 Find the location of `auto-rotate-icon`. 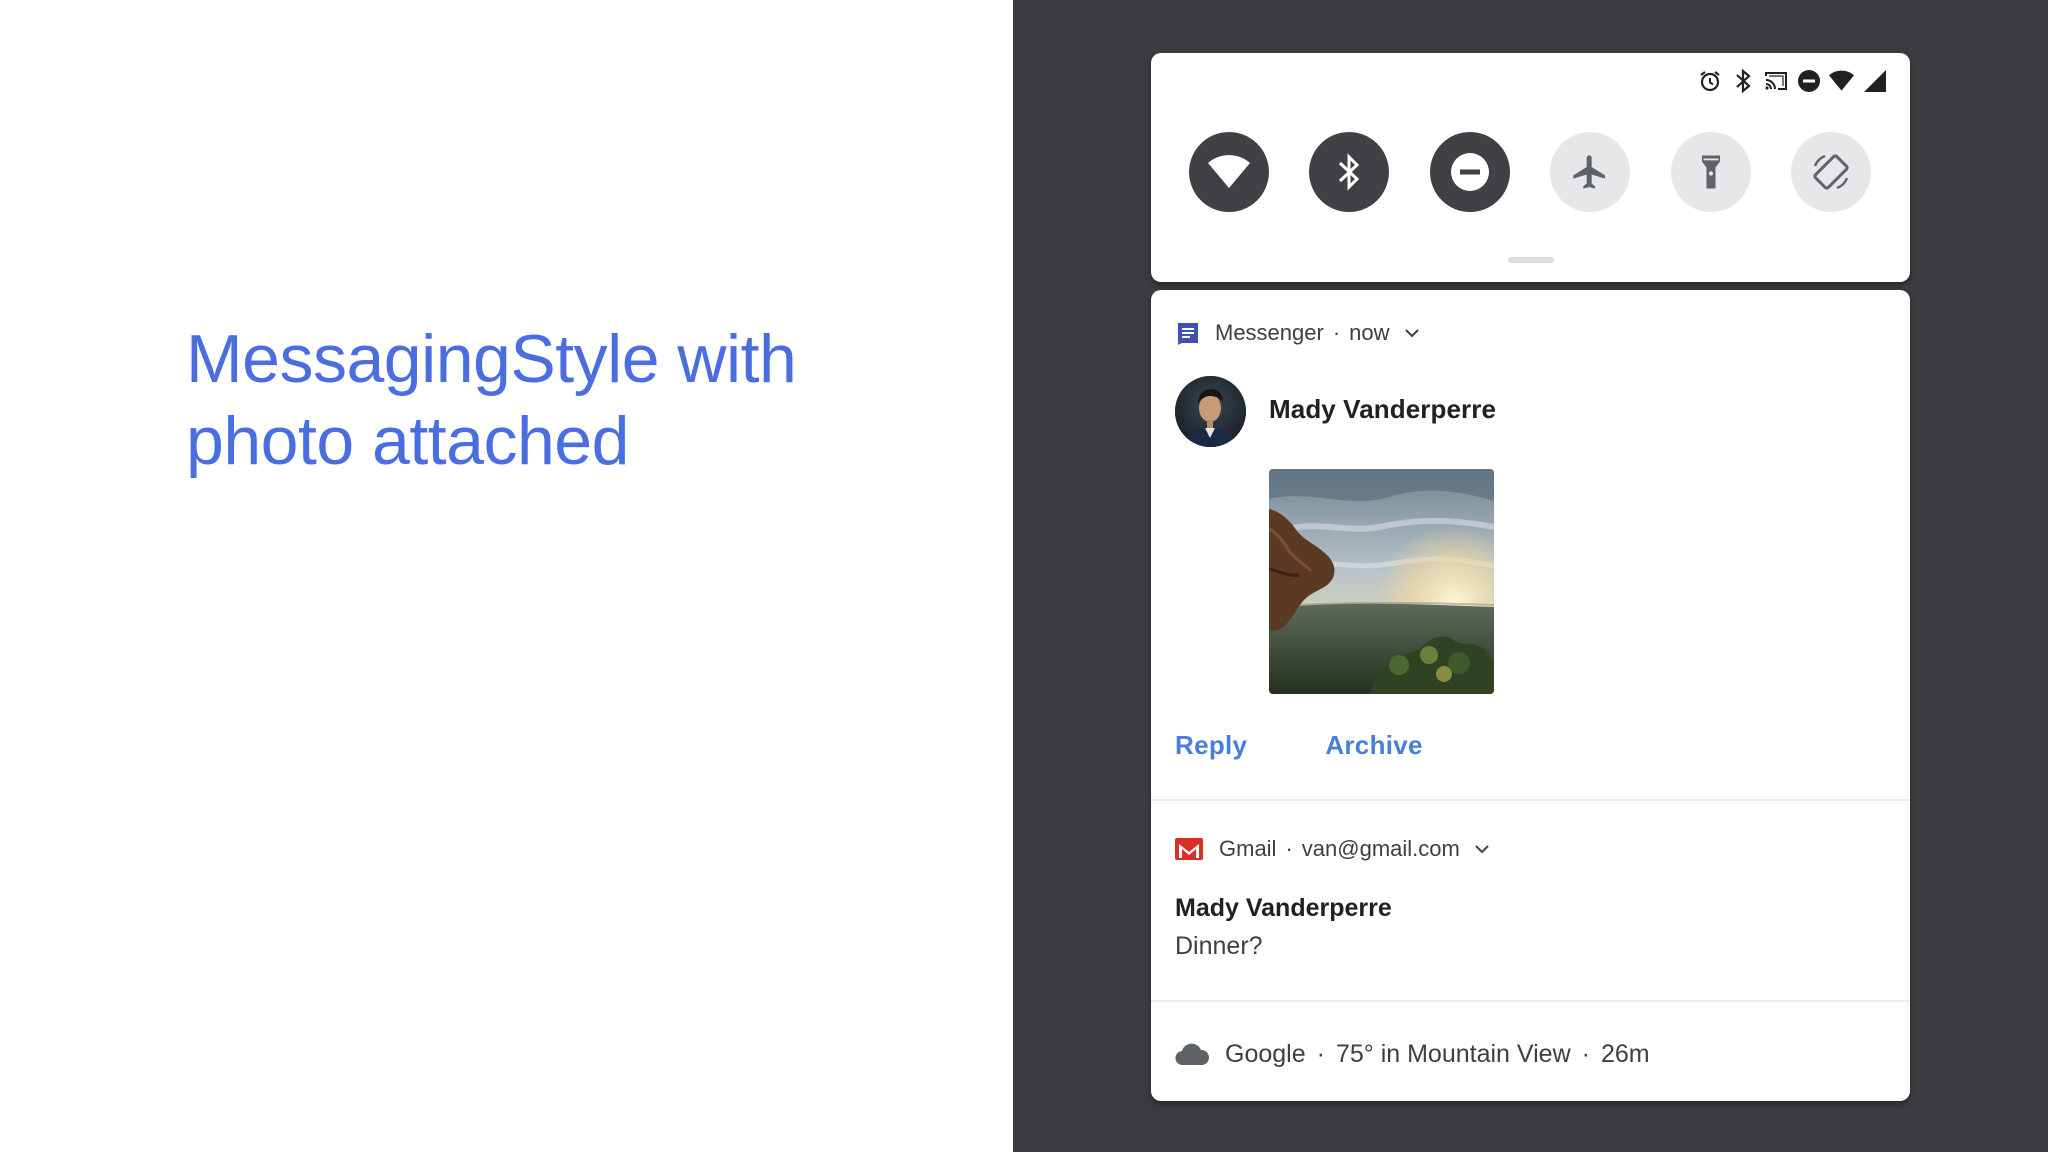

auto-rotate-icon is located at coordinates (1831, 172).